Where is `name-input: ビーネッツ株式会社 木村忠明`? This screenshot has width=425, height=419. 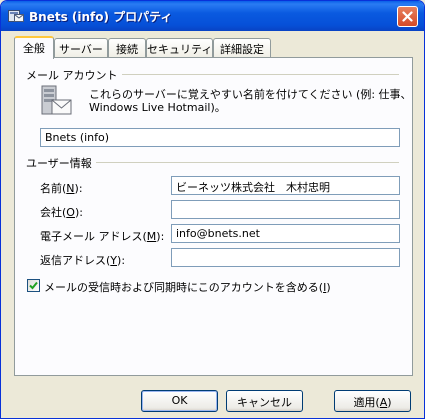 name-input: ビーネッツ株式会社 木村忠明 is located at coordinates (285, 185).